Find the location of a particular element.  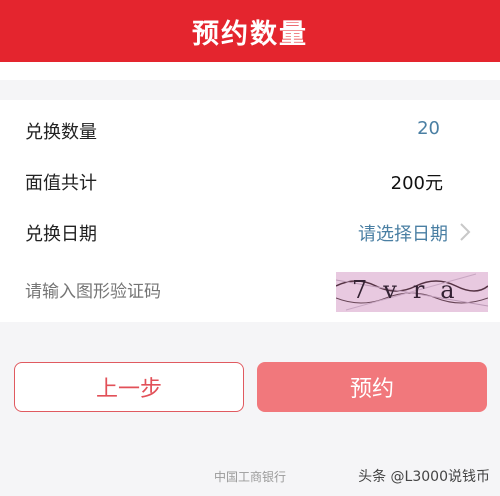

header-bar: 预约数量 is located at coordinates (250, 31).